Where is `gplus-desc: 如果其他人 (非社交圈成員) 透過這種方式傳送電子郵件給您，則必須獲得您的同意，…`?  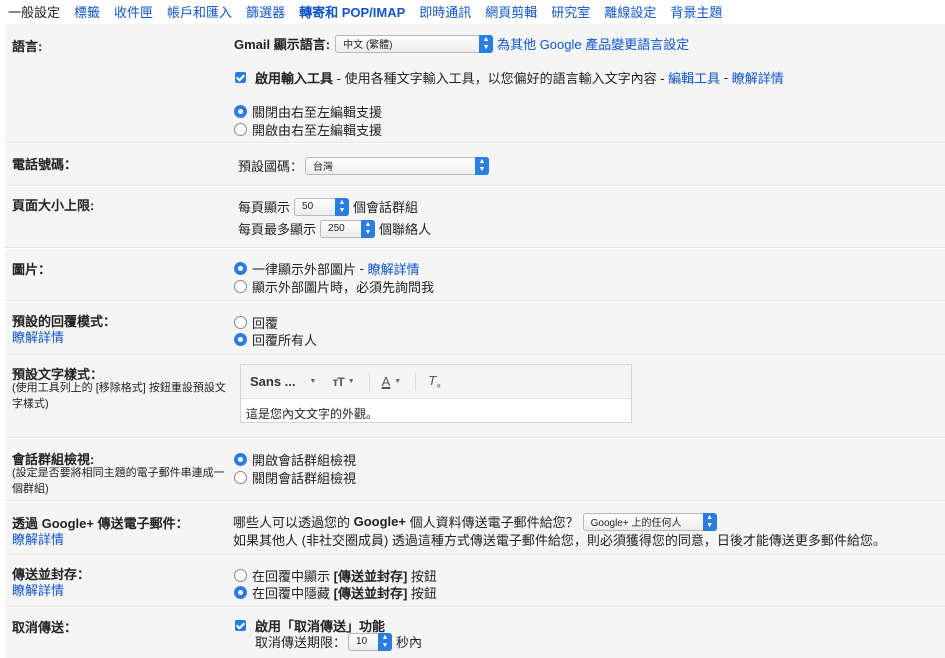
gplus-desc: 如果其他人 (非社交圈成員) 透過這種方式傳送電子郵件給您，則必須獲得您的同意，… is located at coordinates (559, 540).